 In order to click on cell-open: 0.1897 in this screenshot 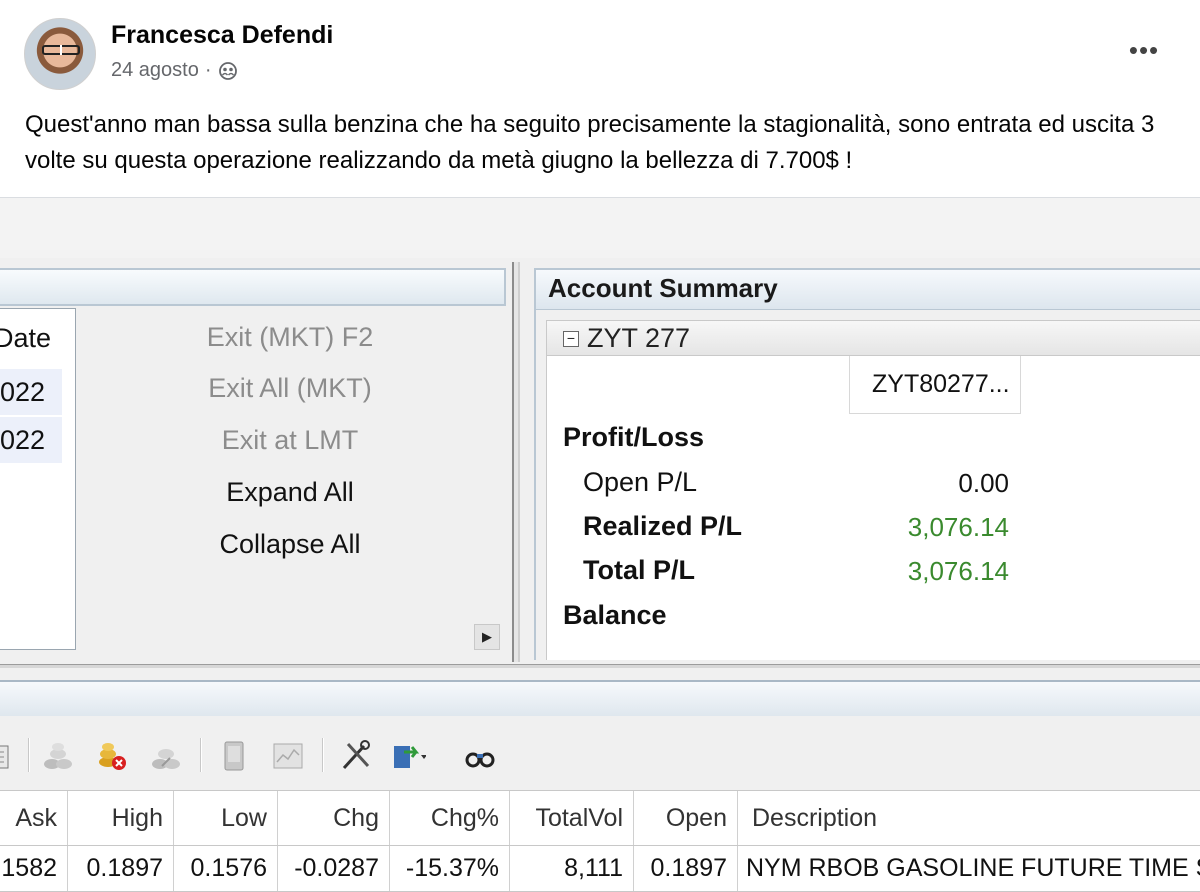, I will do `click(686, 868)`.